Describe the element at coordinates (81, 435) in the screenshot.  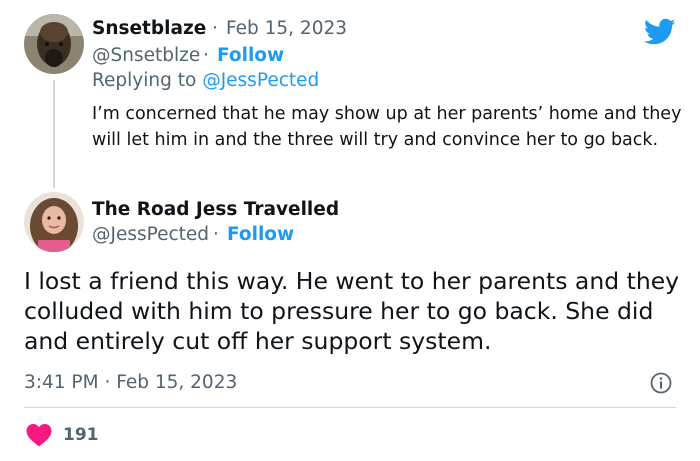
I see `like-count: 191` at that location.